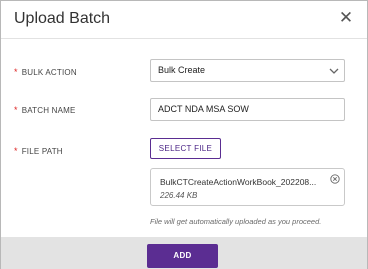 The height and width of the screenshot is (269, 368). Describe the element at coordinates (247, 70) in the screenshot. I see `bulk-action-select: Bulk Create` at that location.